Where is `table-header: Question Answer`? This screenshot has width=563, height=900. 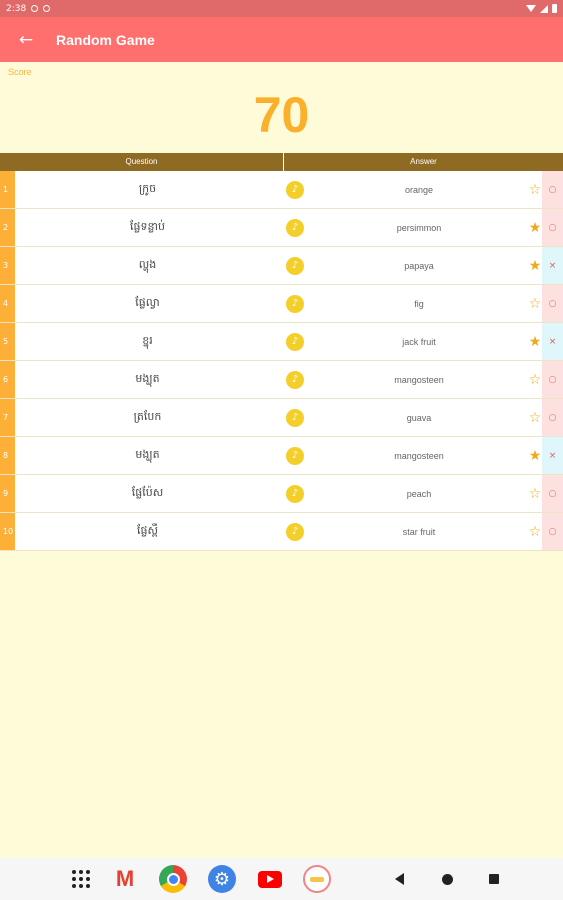 table-header: Question Answer is located at coordinates (281, 162).